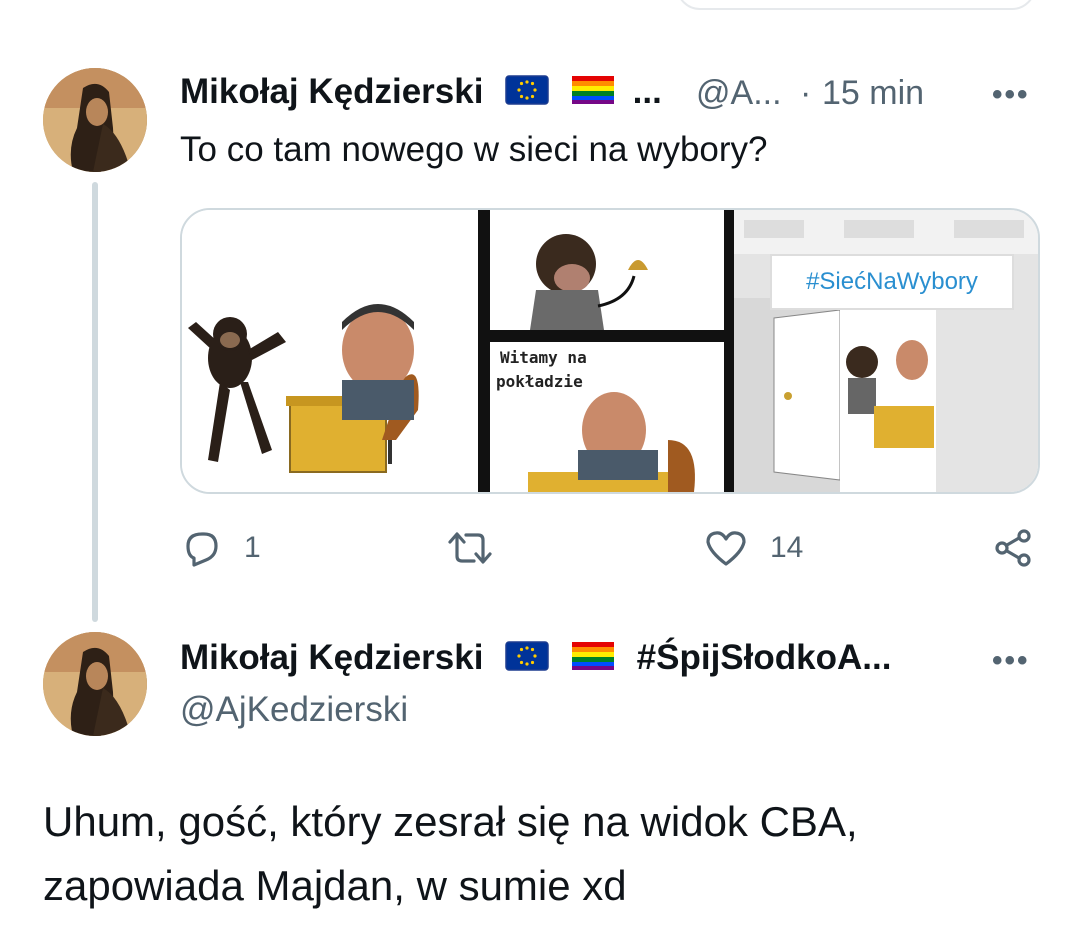 The image size is (1080, 949). Describe the element at coordinates (95, 402) in the screenshot. I see `thread-line` at that location.